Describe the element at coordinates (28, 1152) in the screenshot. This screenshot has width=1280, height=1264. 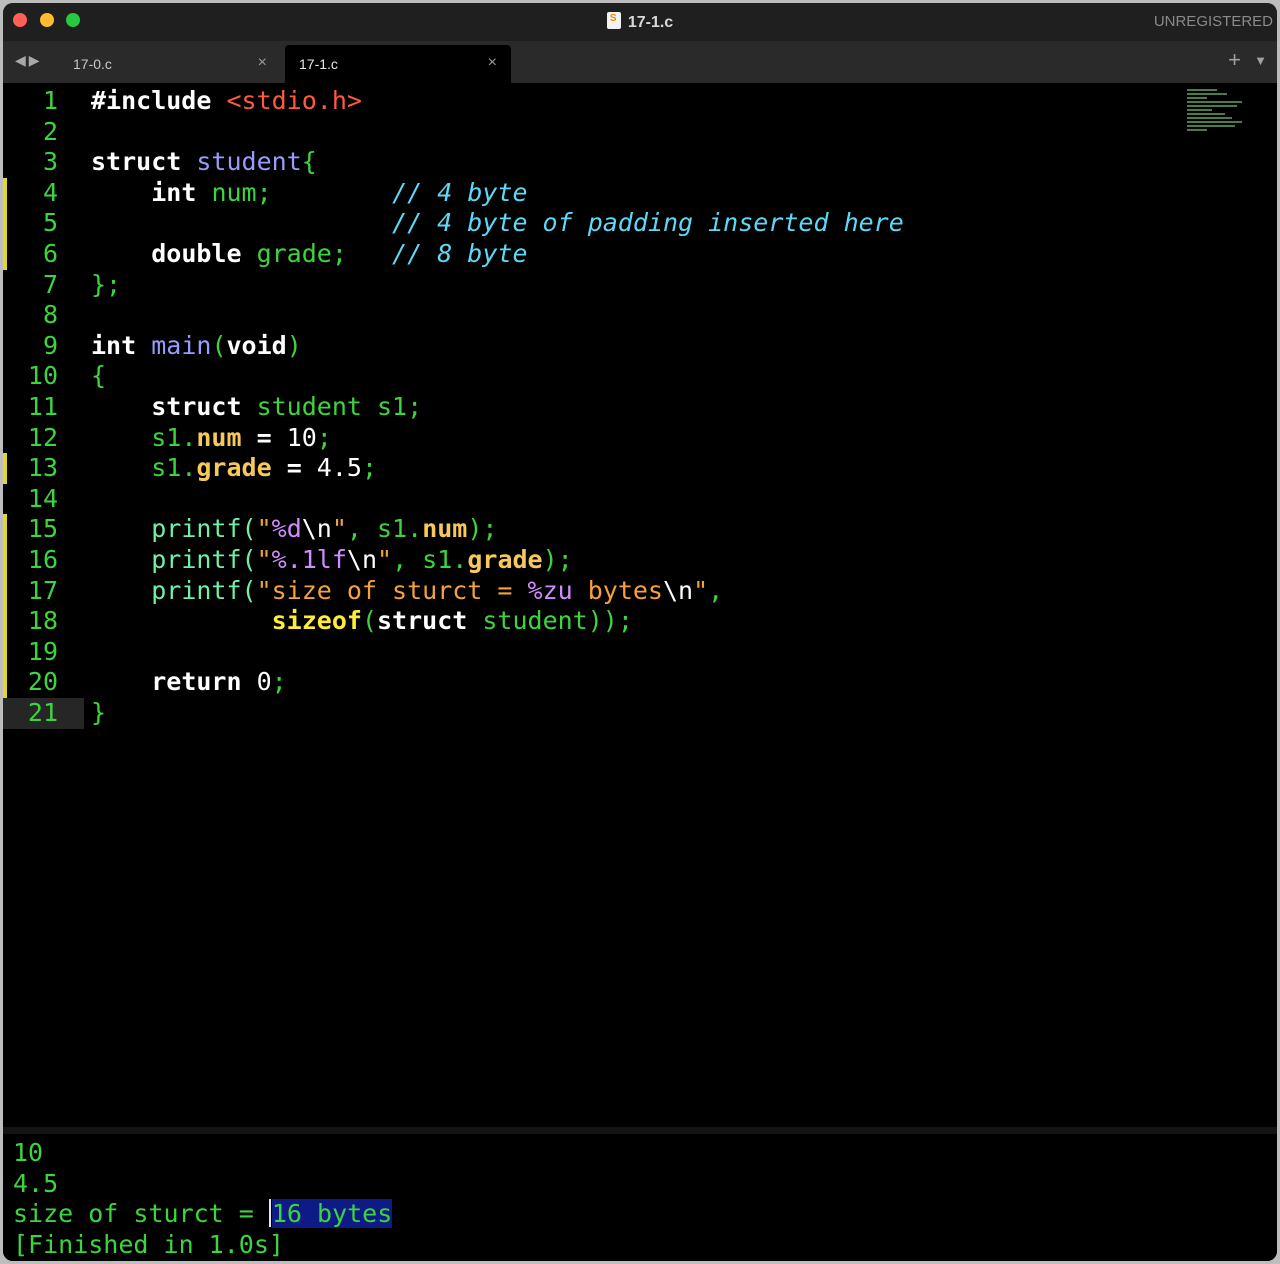
I see `output-line-1: 10` at that location.